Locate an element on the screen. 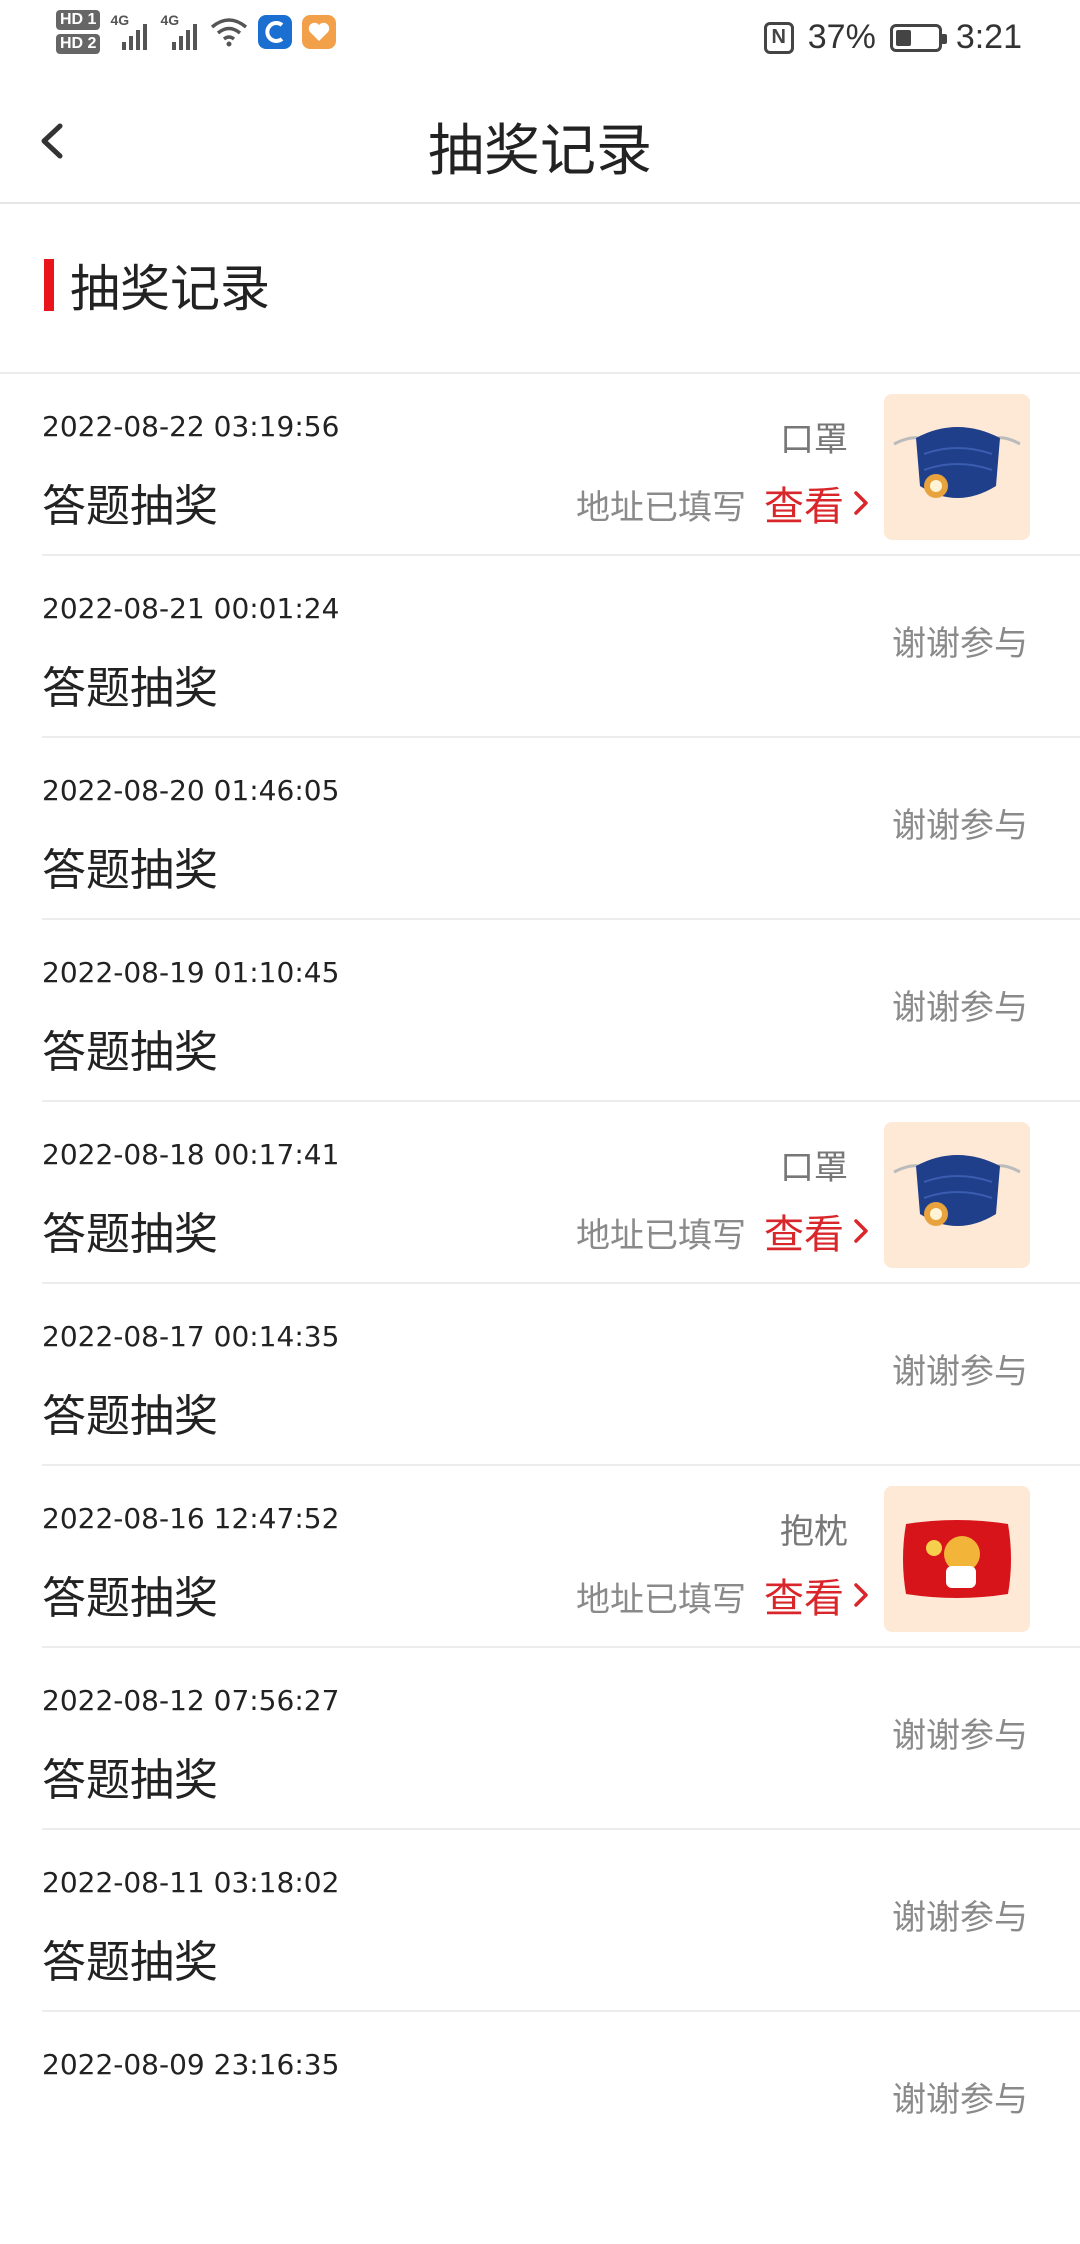 Image resolution: width=1080 pixels, height=2244 pixels. battery-icon is located at coordinates (918, 37).